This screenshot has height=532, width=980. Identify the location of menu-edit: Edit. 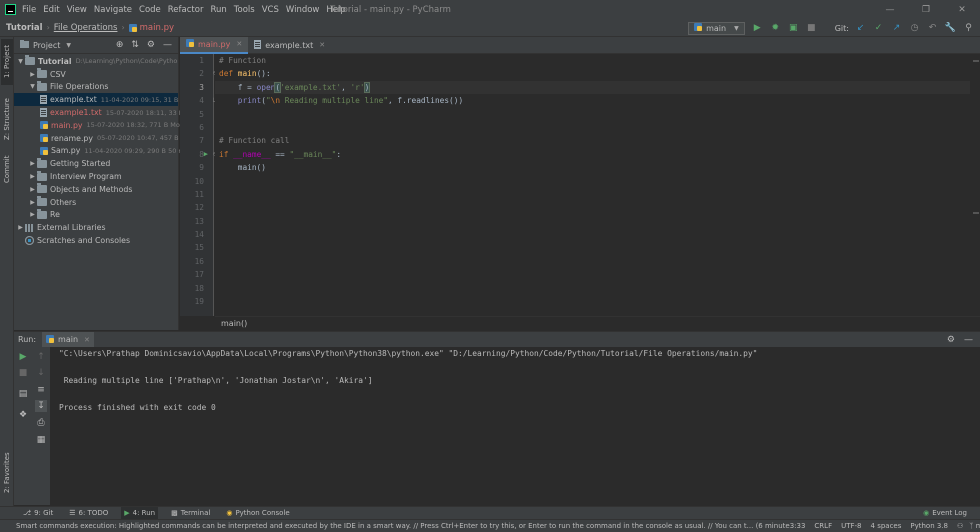
(51, 10).